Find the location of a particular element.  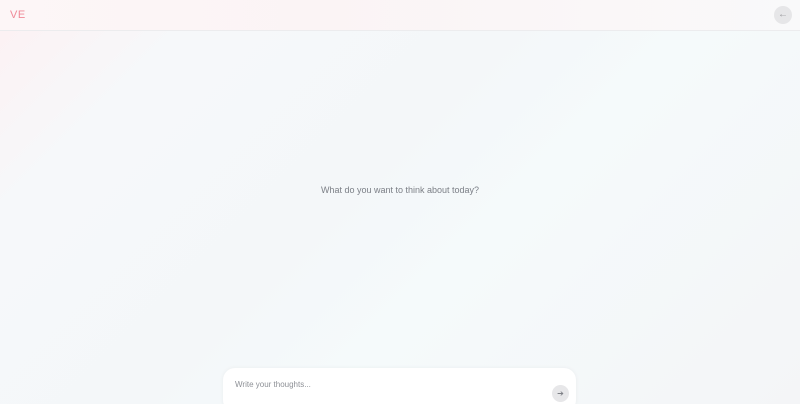

message-composer: ➔ is located at coordinates (399, 386).